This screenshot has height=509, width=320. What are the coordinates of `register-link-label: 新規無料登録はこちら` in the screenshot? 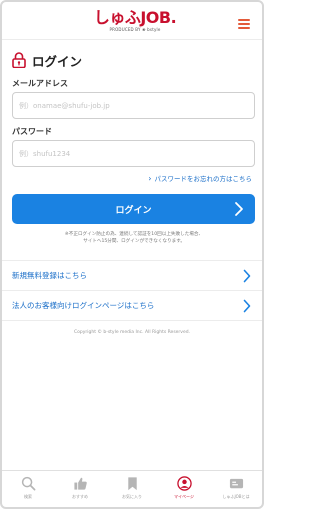 It's located at (49, 275).